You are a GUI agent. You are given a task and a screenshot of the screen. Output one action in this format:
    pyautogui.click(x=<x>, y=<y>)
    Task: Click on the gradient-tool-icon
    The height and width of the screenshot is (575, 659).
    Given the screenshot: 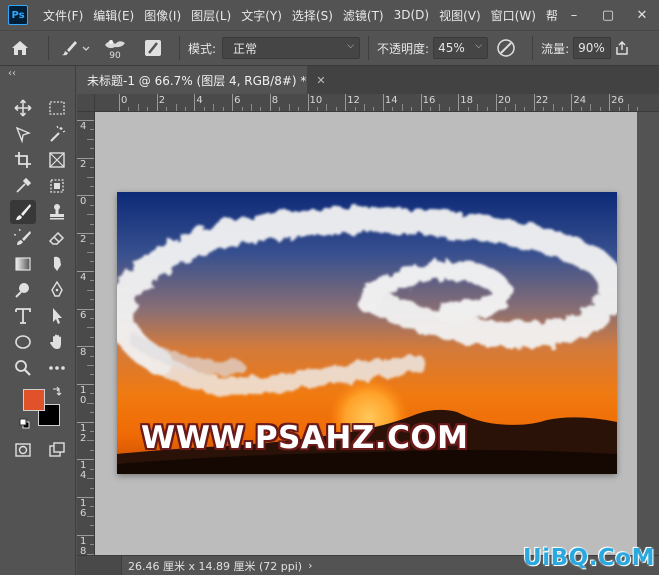 What is the action you would take?
    pyautogui.click(x=23, y=264)
    